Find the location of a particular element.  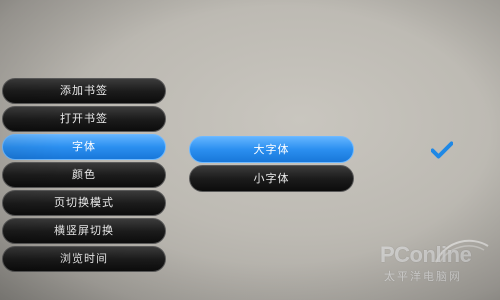

menu-item-browse-time: 浏览时间 is located at coordinates (84, 259).